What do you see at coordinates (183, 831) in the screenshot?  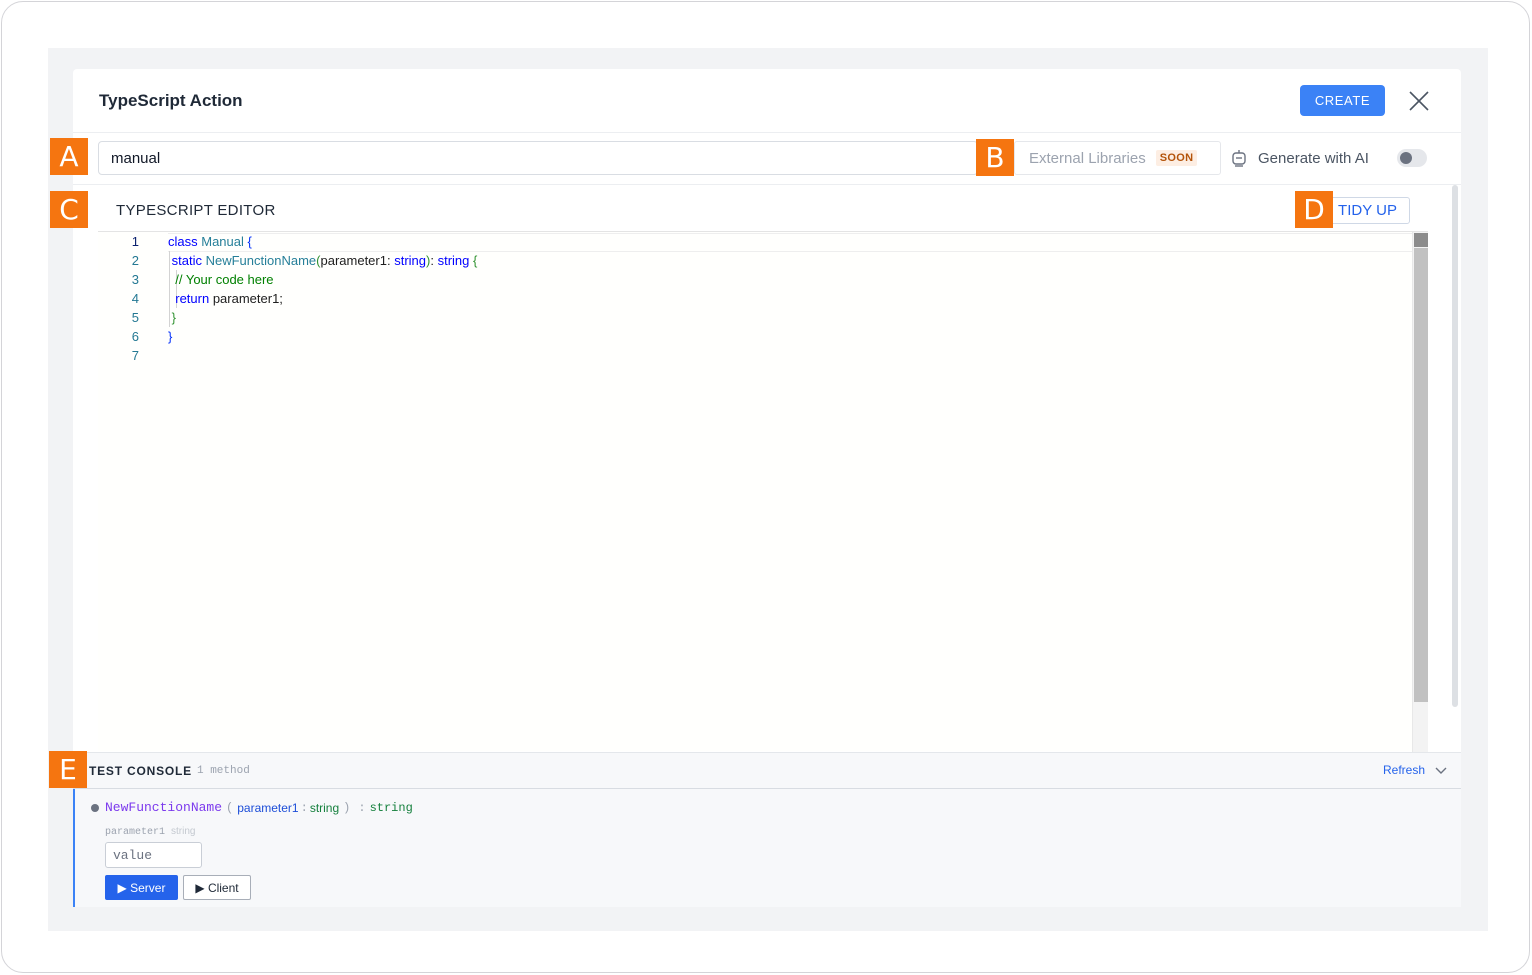 I see `param-label-type: string` at bounding box center [183, 831].